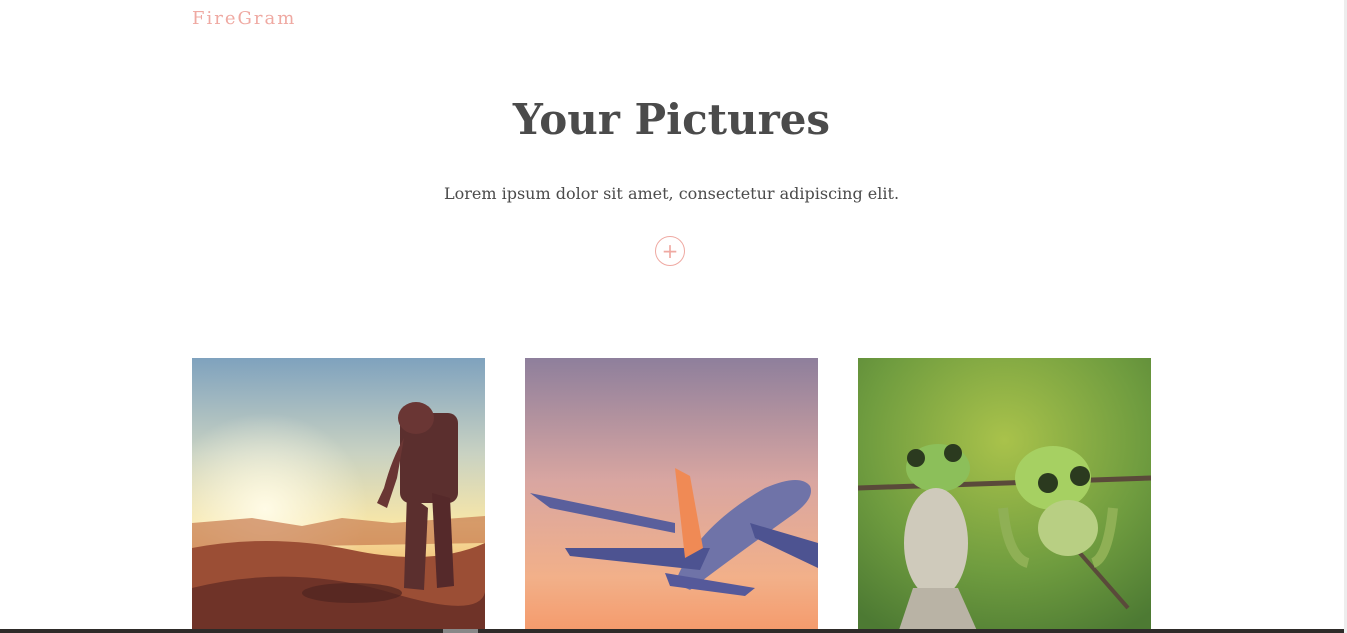 This screenshot has width=1347, height=633. What do you see at coordinates (671, 119) in the screenshot?
I see `page-title: Your Pictures` at bounding box center [671, 119].